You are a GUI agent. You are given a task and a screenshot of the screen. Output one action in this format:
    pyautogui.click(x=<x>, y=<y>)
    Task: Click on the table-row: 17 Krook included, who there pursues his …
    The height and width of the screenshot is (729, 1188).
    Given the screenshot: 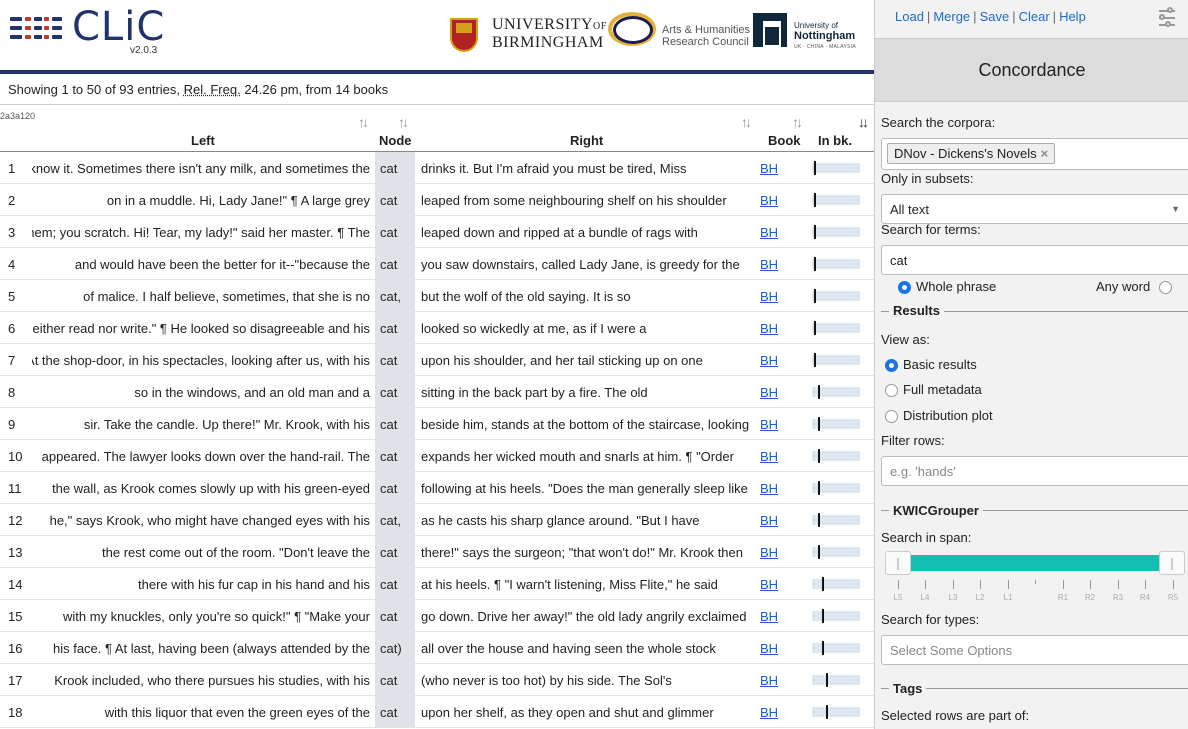 What is the action you would take?
    pyautogui.click(x=437, y=680)
    